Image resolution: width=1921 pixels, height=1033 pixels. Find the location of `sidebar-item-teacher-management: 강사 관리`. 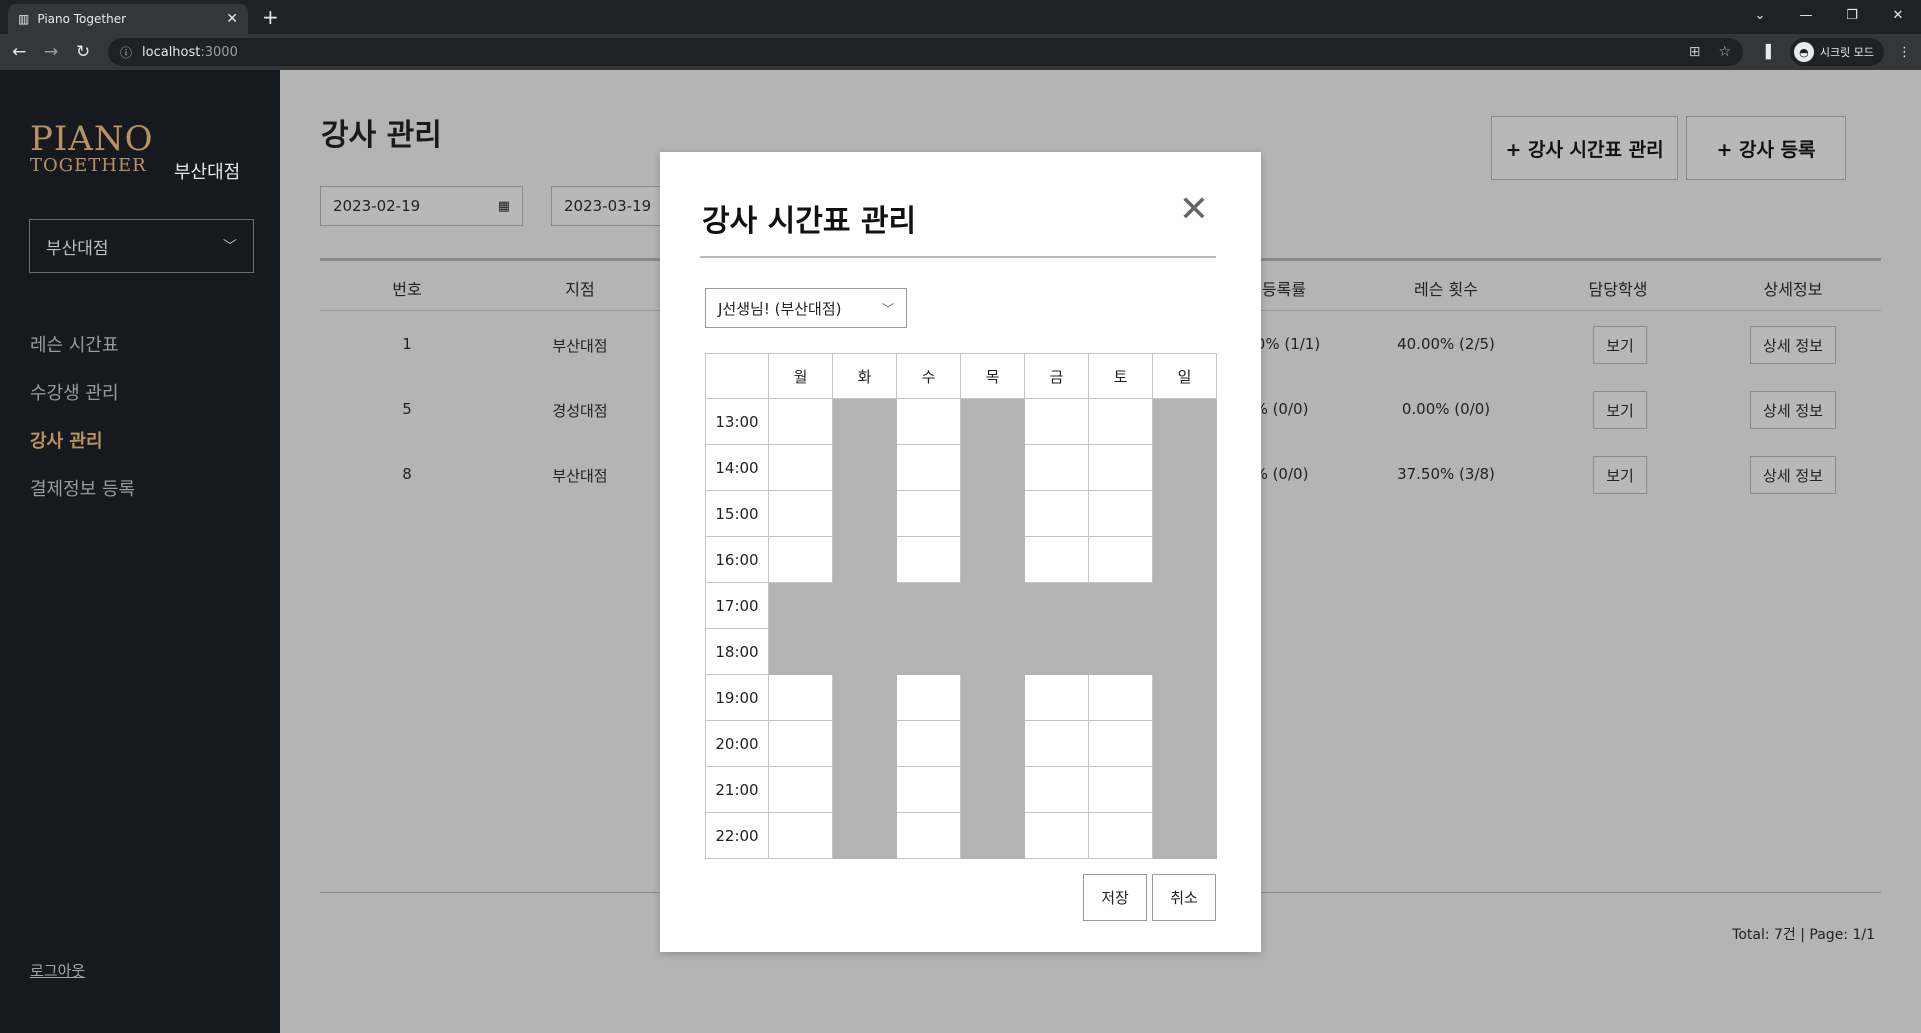

sidebar-item-teacher-management: 강사 관리 is located at coordinates (82, 454).